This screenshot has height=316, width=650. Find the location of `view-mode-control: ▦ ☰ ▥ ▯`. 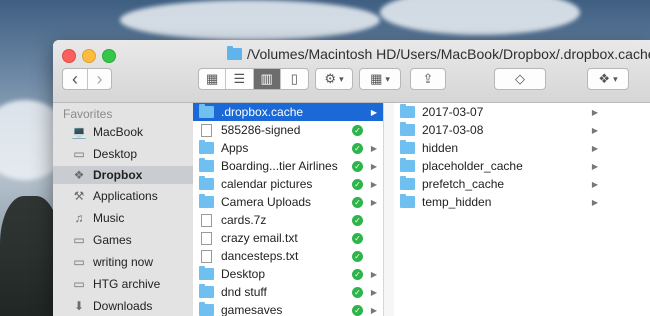

view-mode-control: ▦ ☰ ▥ ▯ is located at coordinates (253, 79).